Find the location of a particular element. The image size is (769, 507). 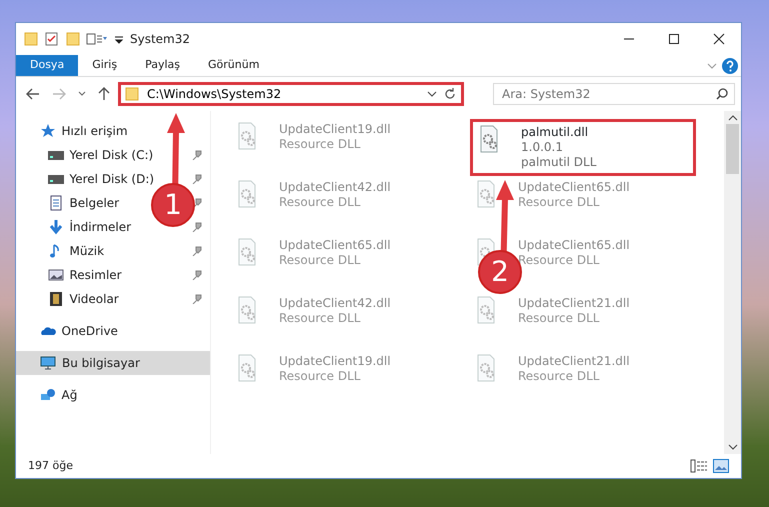

file-version: 1.0.0.1 is located at coordinates (542, 147).